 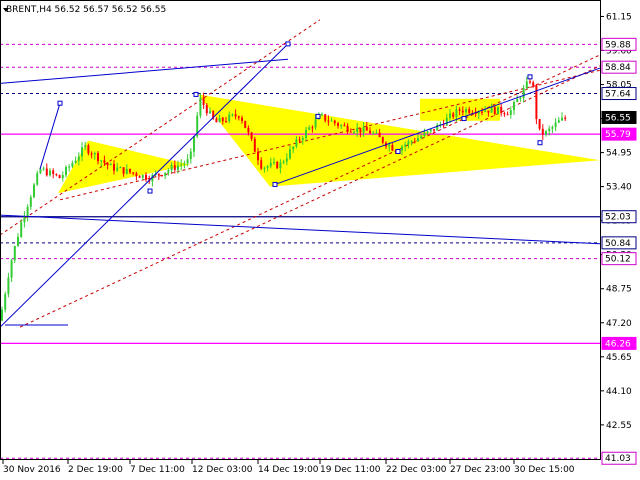 What do you see at coordinates (157, 470) in the screenshot?
I see `x-tick-label: 7 Dec 11:00` at bounding box center [157, 470].